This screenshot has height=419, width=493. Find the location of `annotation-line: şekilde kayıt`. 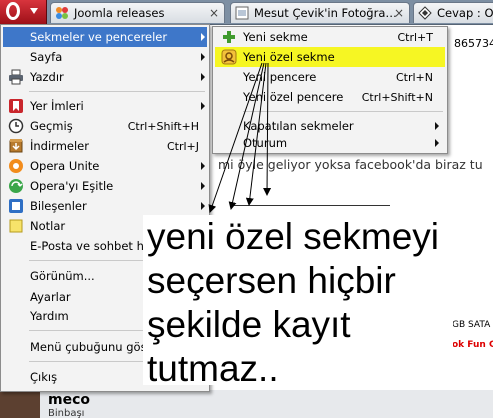

annotation-line: şekilde kayıt is located at coordinates (249, 324).